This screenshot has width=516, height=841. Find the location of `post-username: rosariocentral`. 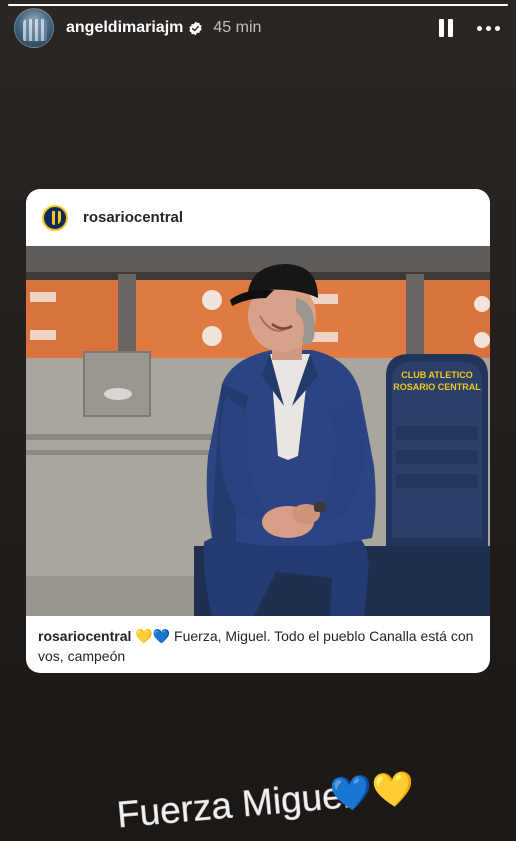

post-username: rosariocentral is located at coordinates (133, 217).